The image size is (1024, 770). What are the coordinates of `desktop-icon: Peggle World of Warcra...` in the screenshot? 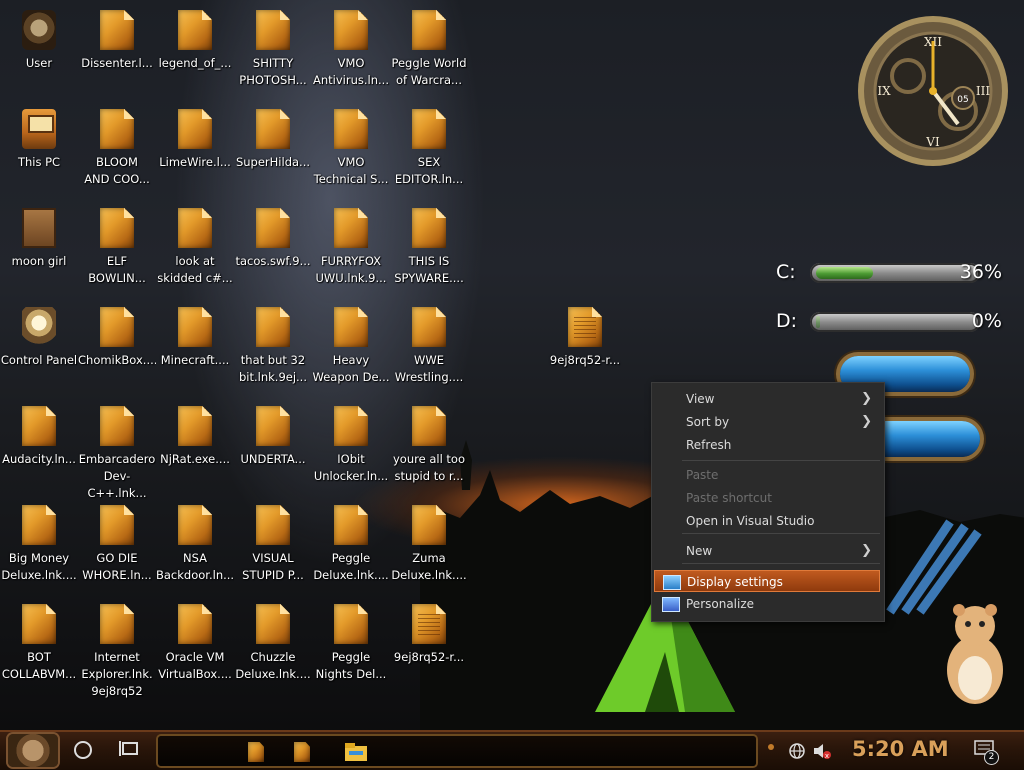 It's located at (429, 52).